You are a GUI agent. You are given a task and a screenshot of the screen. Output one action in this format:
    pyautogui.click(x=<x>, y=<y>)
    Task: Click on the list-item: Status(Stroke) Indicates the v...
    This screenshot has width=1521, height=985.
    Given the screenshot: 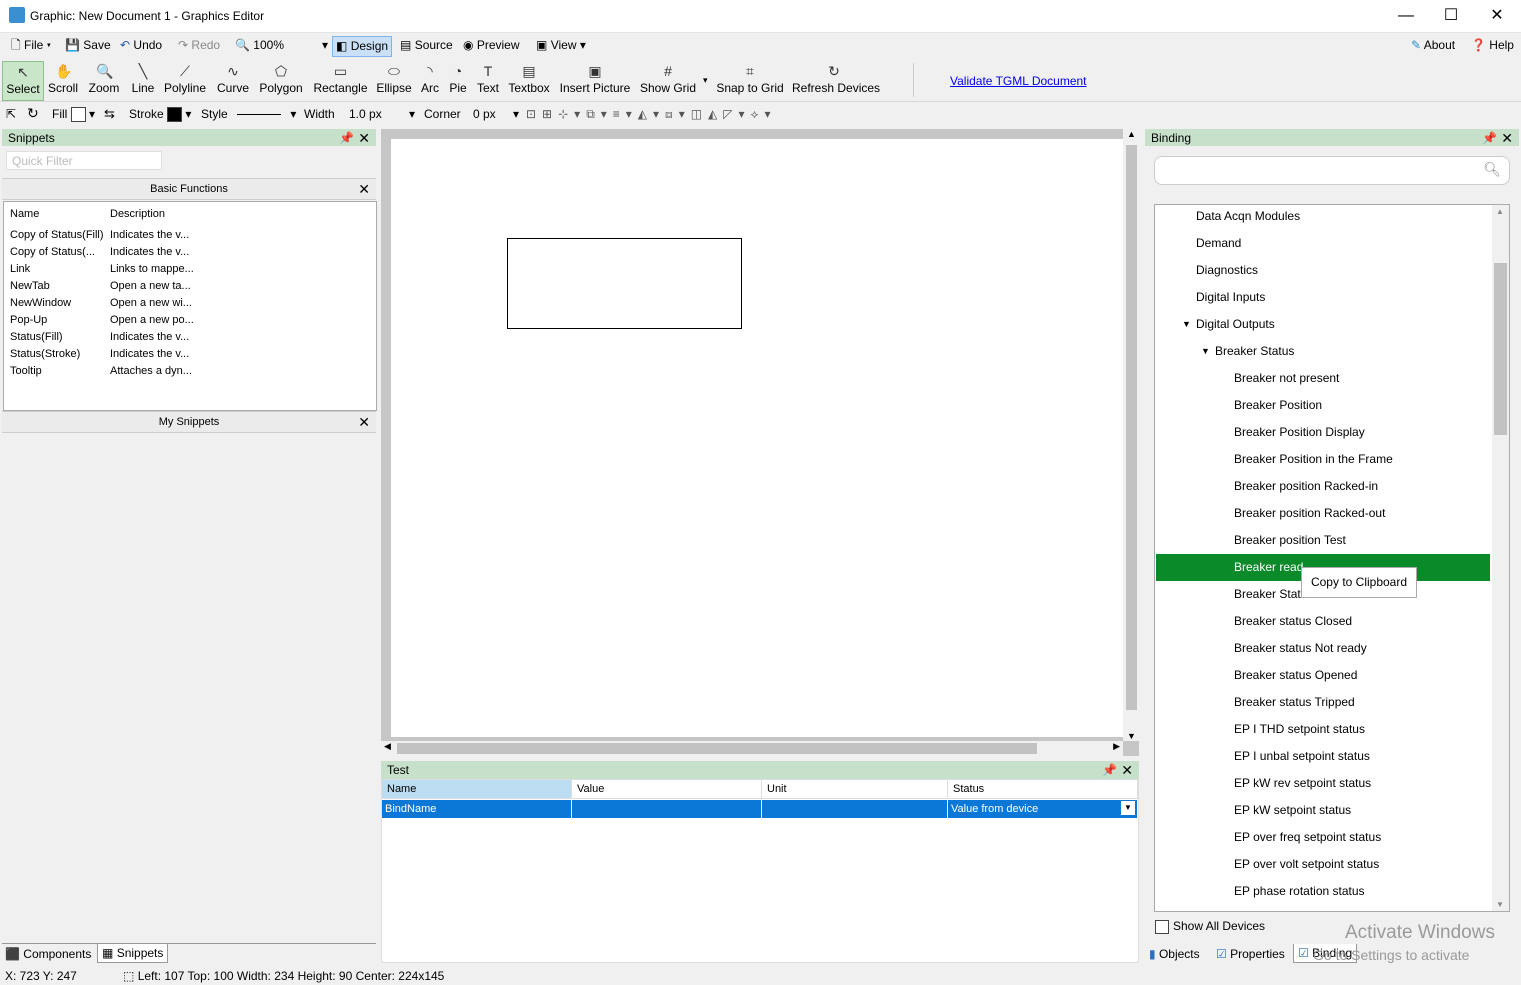 What is the action you would take?
    pyautogui.click(x=99, y=354)
    